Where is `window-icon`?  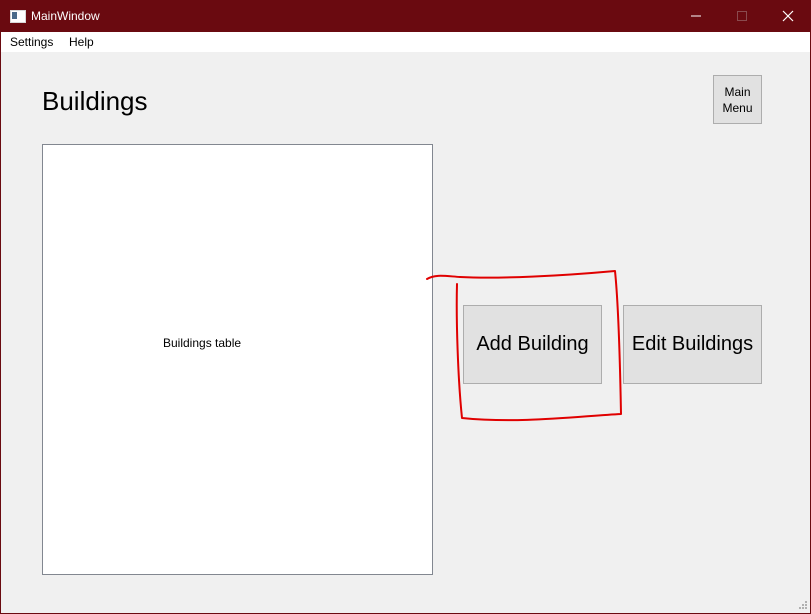 window-icon is located at coordinates (18, 16).